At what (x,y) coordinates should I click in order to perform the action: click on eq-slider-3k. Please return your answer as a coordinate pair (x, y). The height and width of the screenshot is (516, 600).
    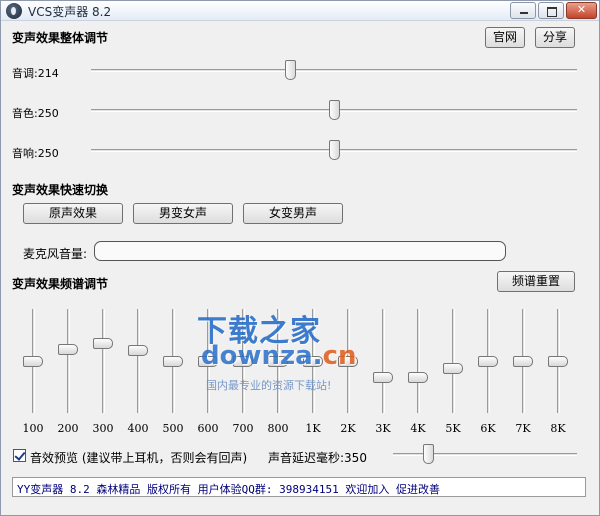
    Looking at the image, I should click on (383, 361).